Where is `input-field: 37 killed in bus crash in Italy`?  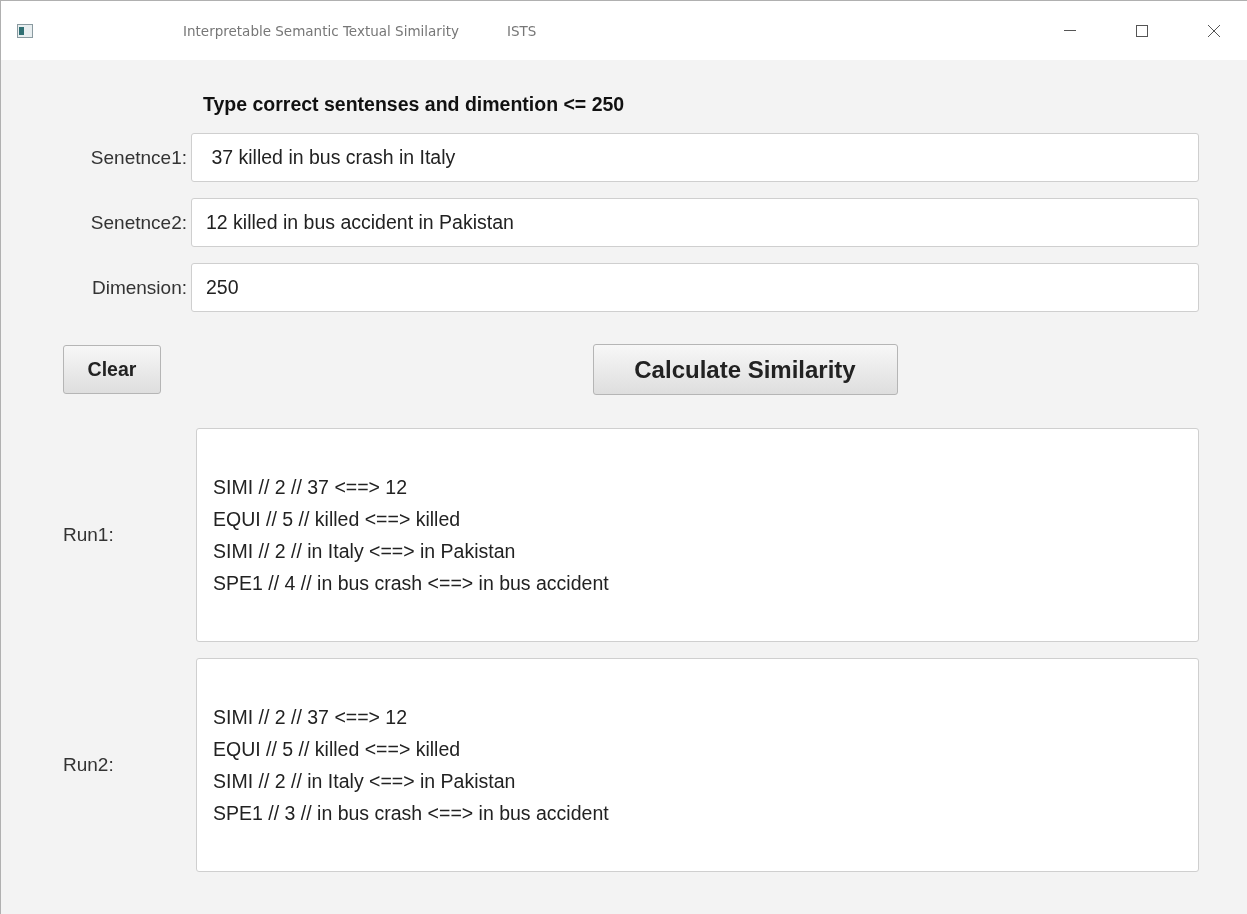 input-field: 37 killed in bus crash in Italy is located at coordinates (695, 157).